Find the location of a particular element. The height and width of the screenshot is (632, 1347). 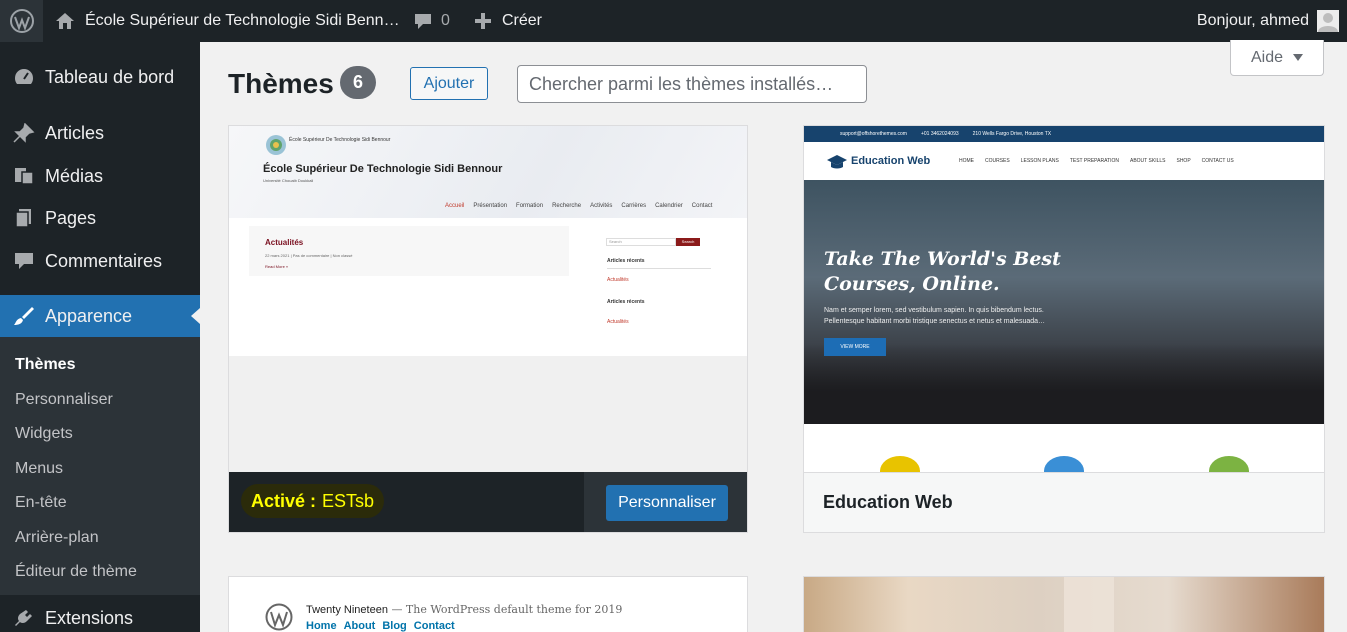

preview-nav-item: CONTACT US is located at coordinates (1217, 161).